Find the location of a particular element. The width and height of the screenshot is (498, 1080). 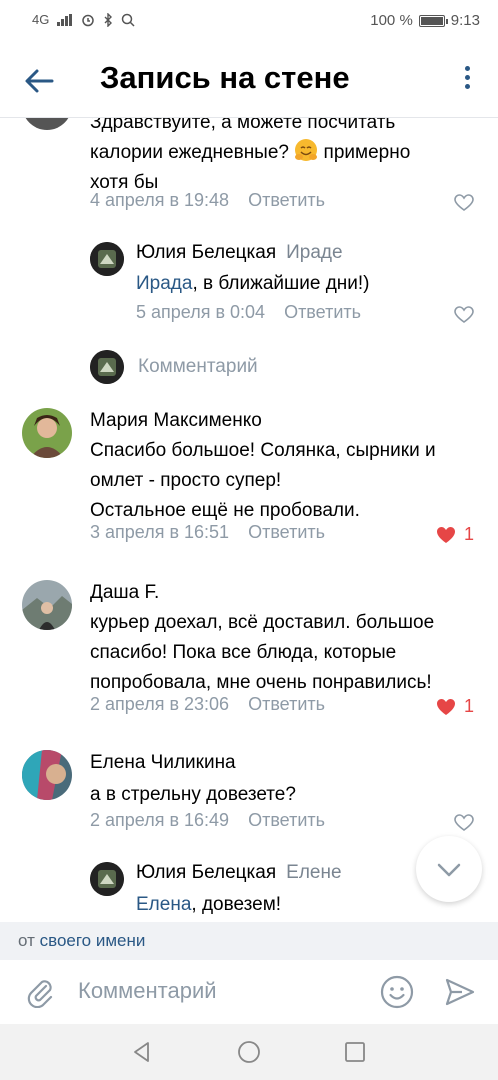

commenter-name: Юлия Белецкая Елене is located at coordinates (239, 873).